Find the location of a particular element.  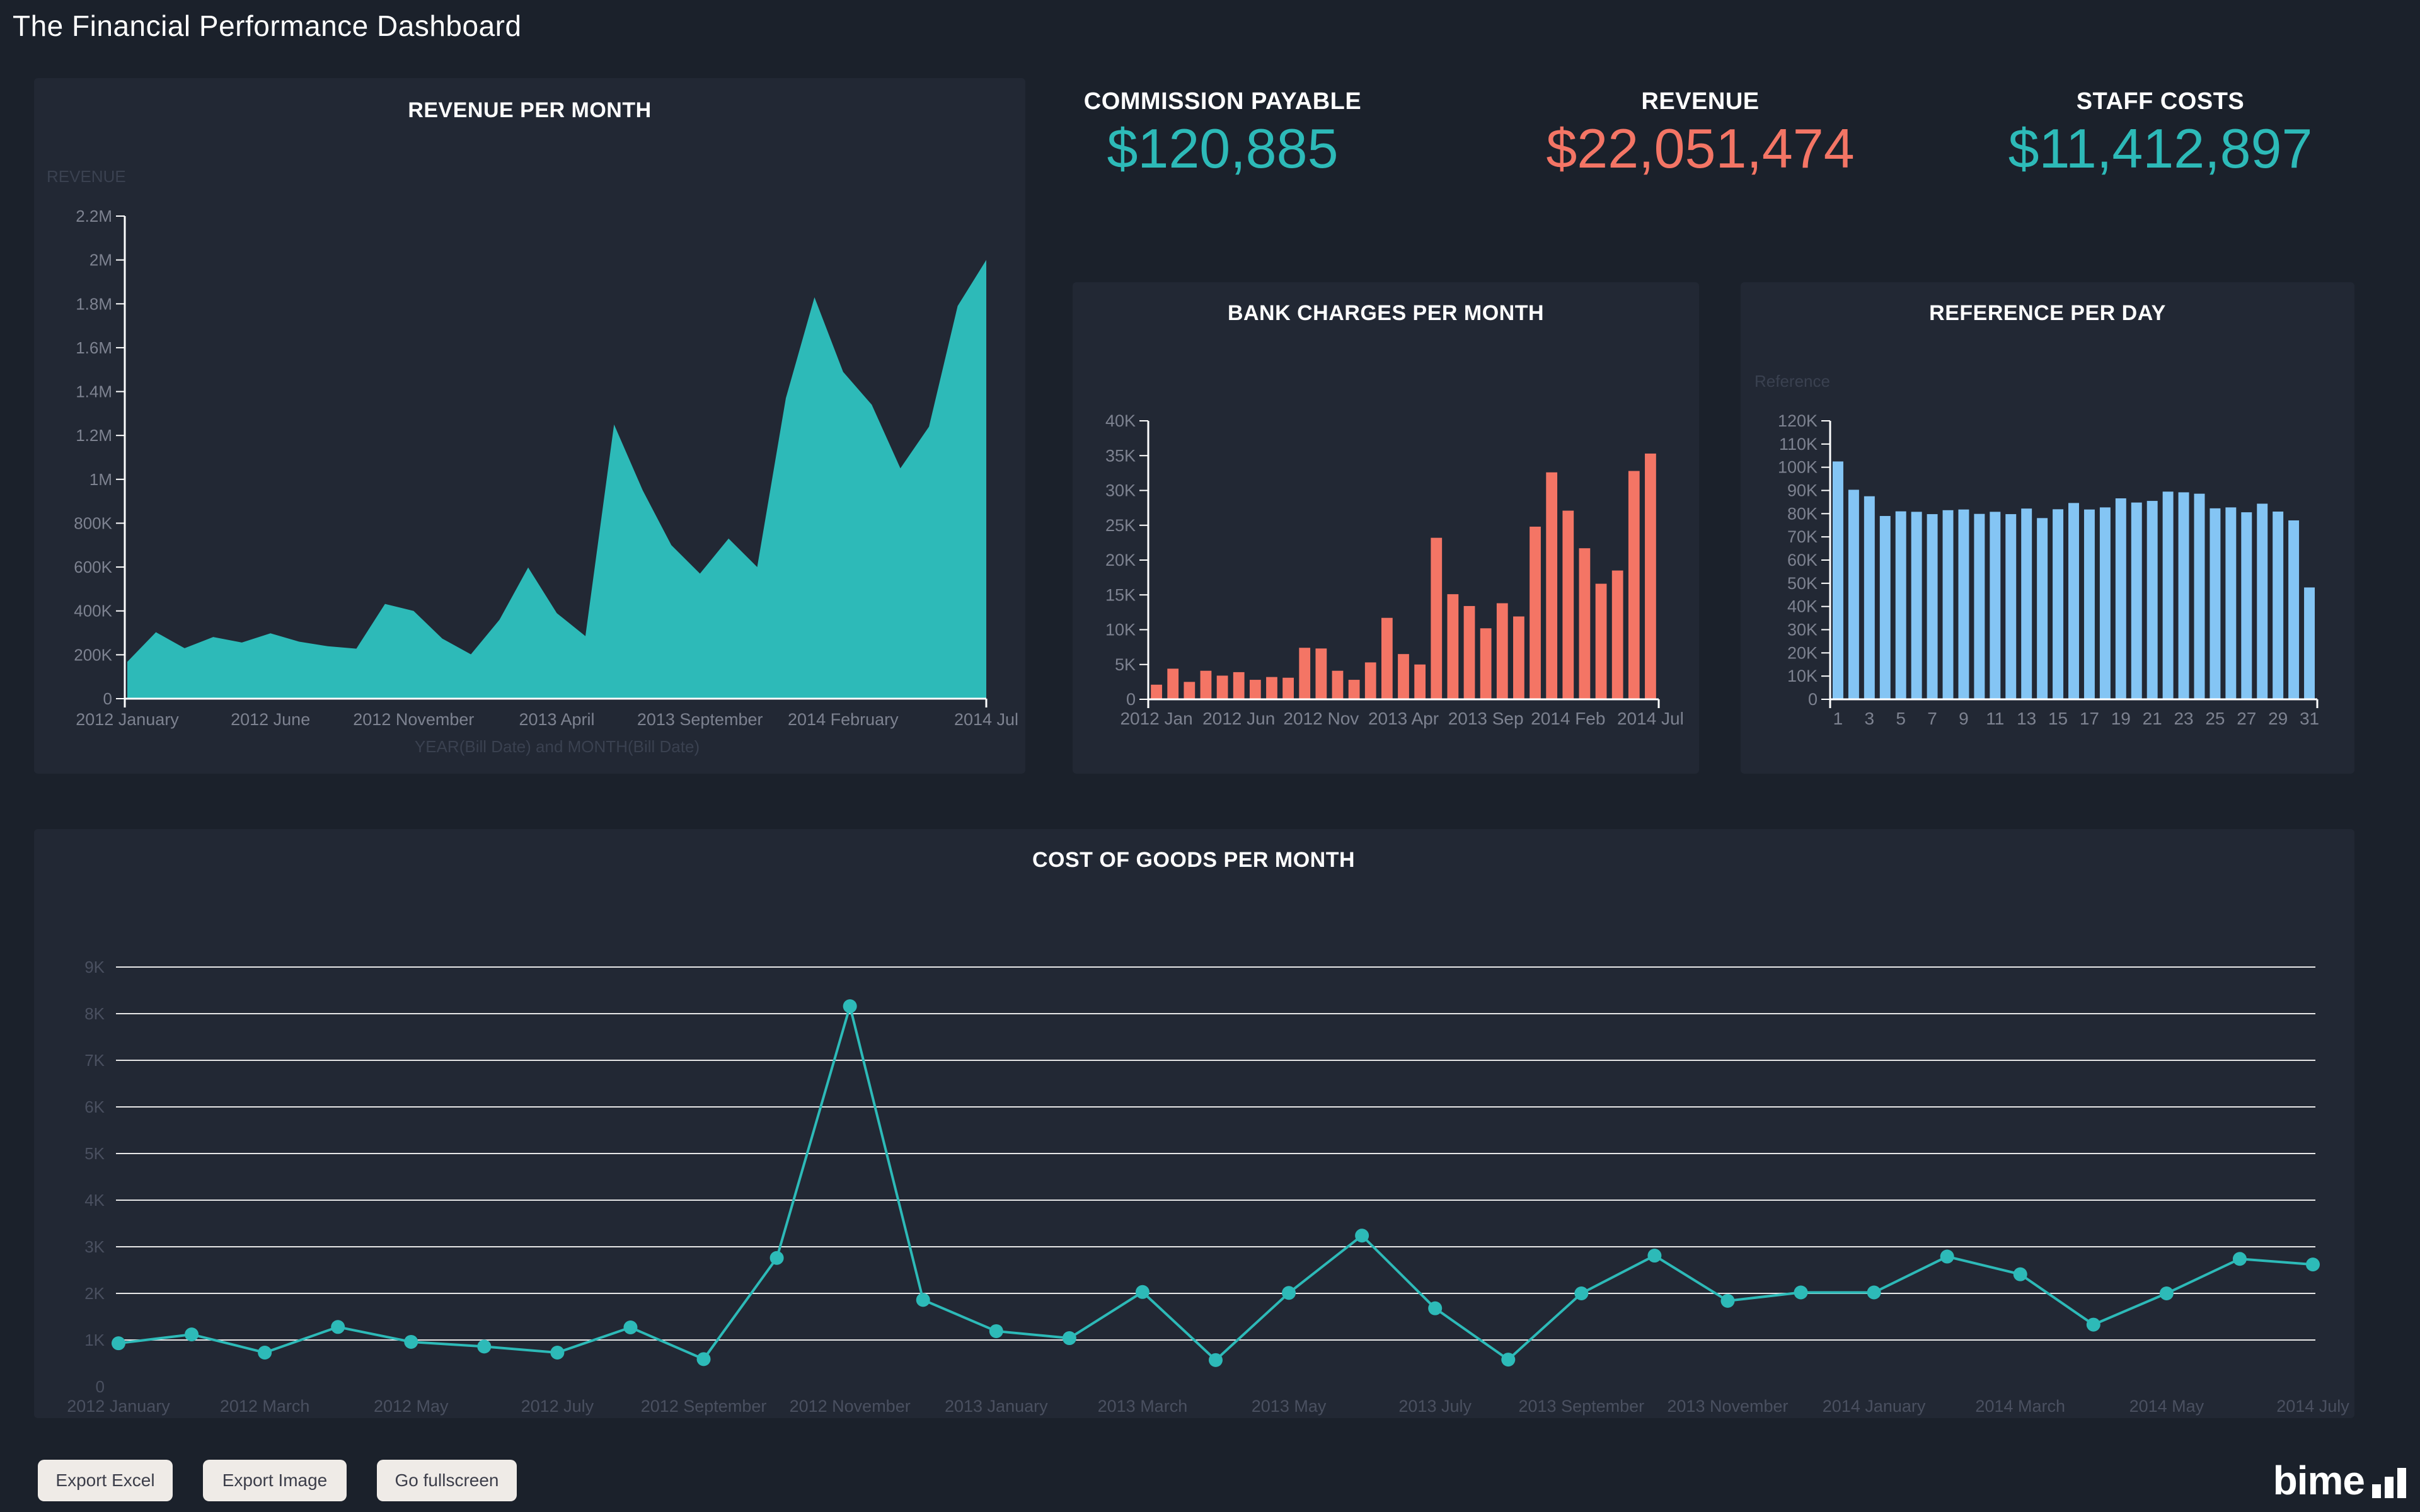

kpi-commission-payable: COMMISSION PAYABLE $120,885 is located at coordinates (1222, 134).